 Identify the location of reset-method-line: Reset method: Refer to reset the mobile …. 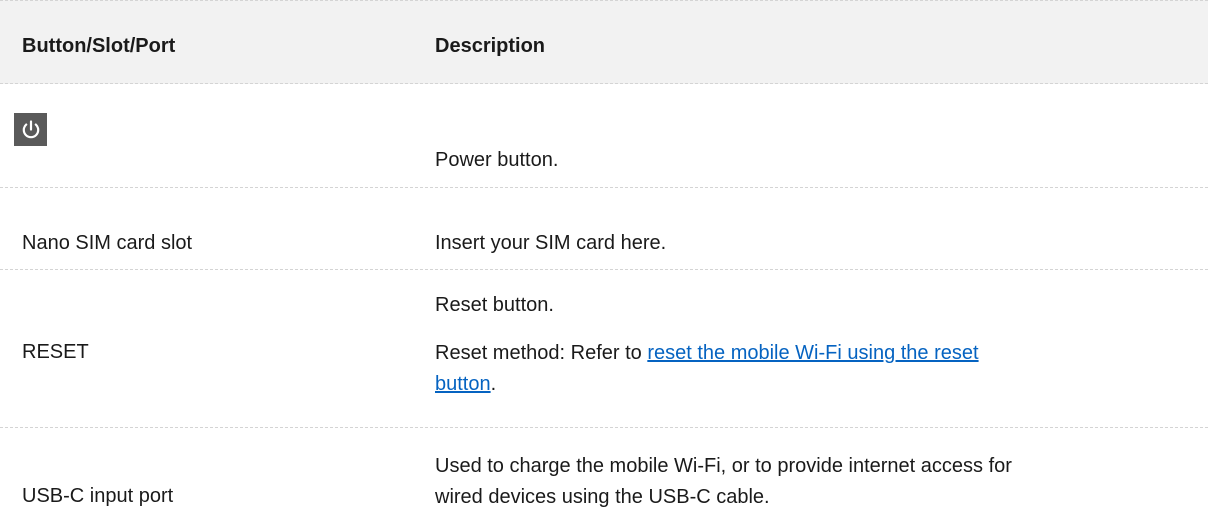
(815, 353).